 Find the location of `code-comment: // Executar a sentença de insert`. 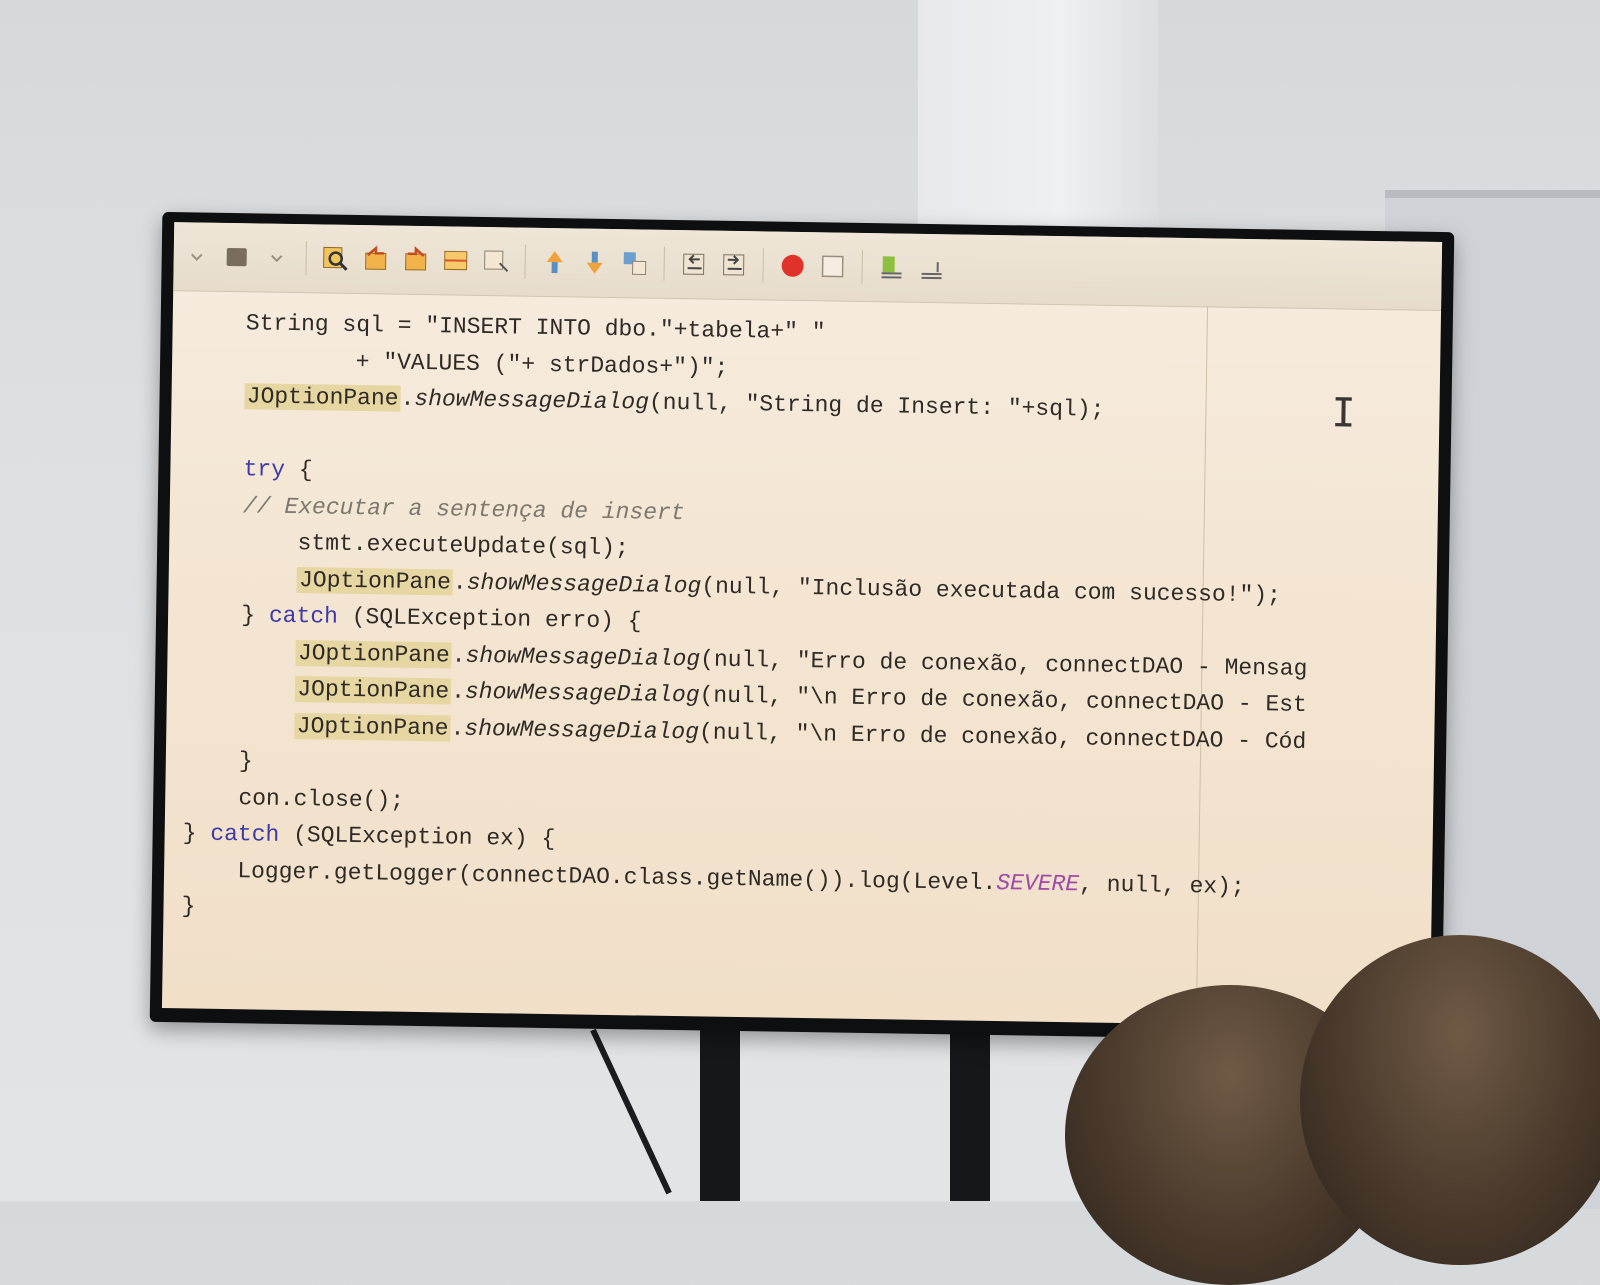

code-comment: // Executar a sentença de insert is located at coordinates (464, 509).